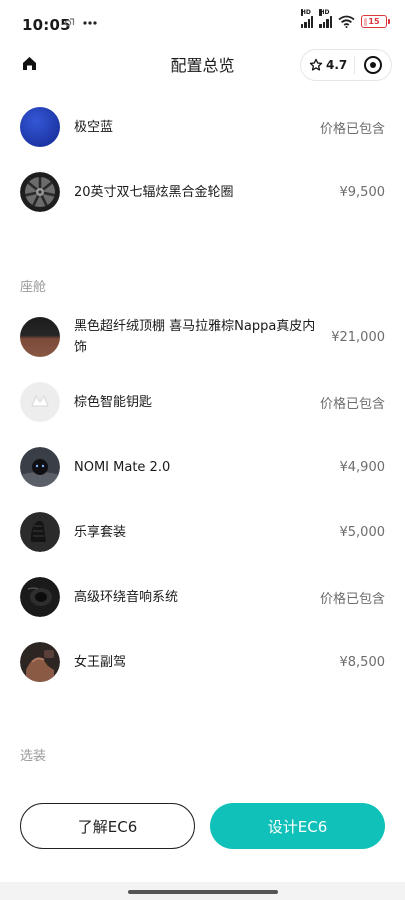 This screenshot has height=900, width=405. What do you see at coordinates (69, 22) in the screenshot?
I see `gallery-icon` at bounding box center [69, 22].